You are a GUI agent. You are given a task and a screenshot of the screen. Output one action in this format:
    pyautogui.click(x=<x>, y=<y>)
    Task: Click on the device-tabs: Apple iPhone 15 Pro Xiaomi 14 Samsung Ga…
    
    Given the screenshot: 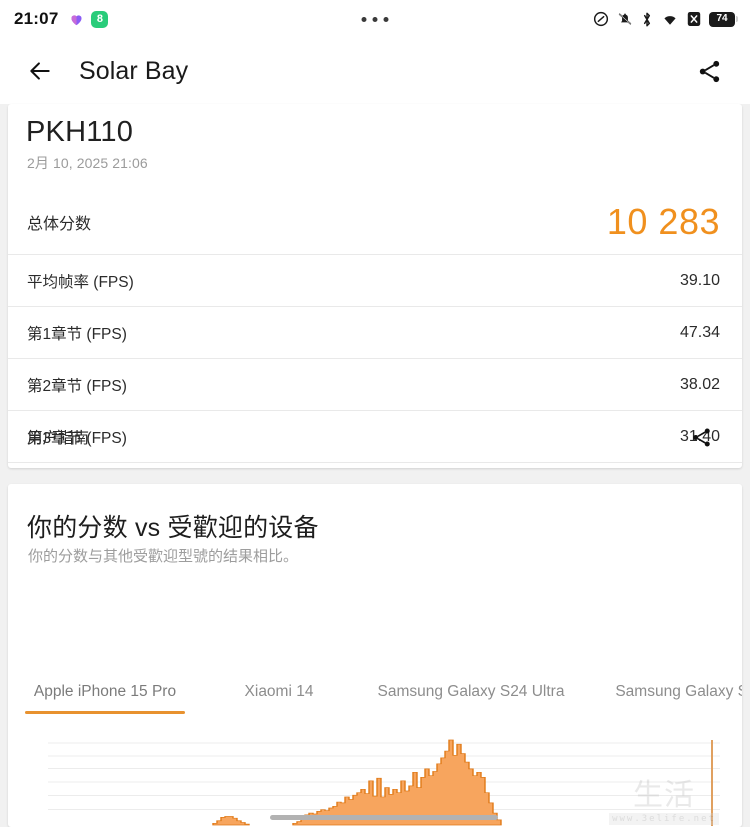 What is the action you would take?
    pyautogui.click(x=375, y=704)
    